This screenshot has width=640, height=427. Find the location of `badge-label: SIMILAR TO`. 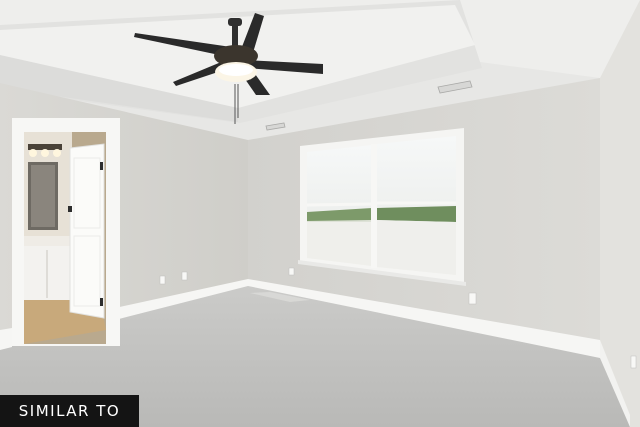

badge-label: SIMILAR TO is located at coordinates (69, 411).